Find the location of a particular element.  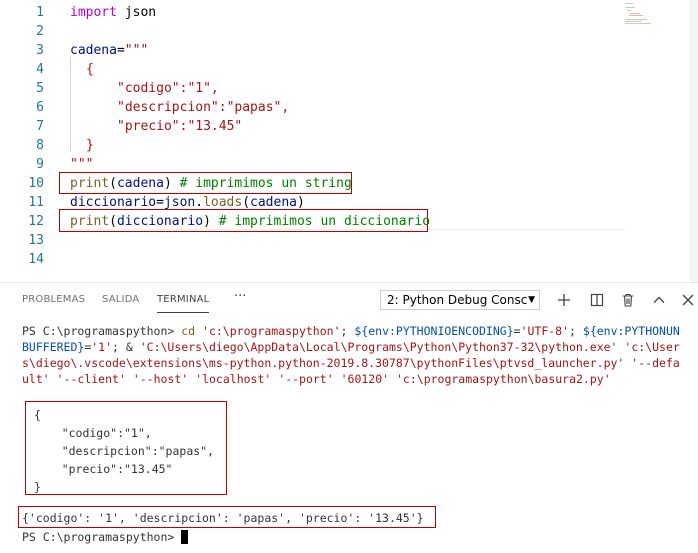

code-text: cadena=""" is located at coordinates (109, 50).